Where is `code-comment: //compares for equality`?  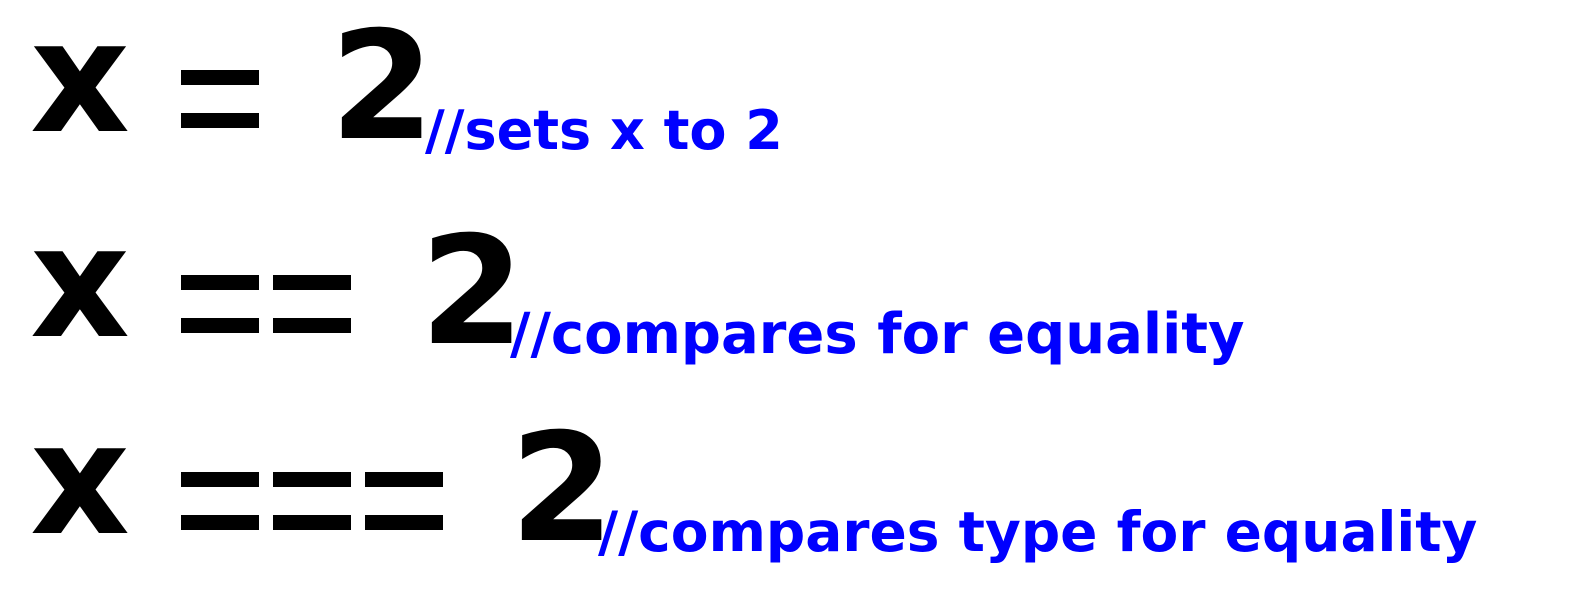
code-comment: //compares for equality is located at coordinates (877, 334).